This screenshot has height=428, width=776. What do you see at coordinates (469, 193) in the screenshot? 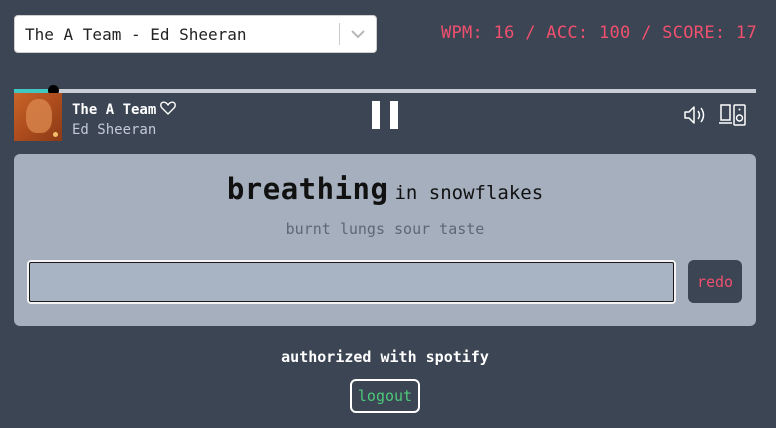
I see `current-line-rest: in snowflakes` at bounding box center [469, 193].